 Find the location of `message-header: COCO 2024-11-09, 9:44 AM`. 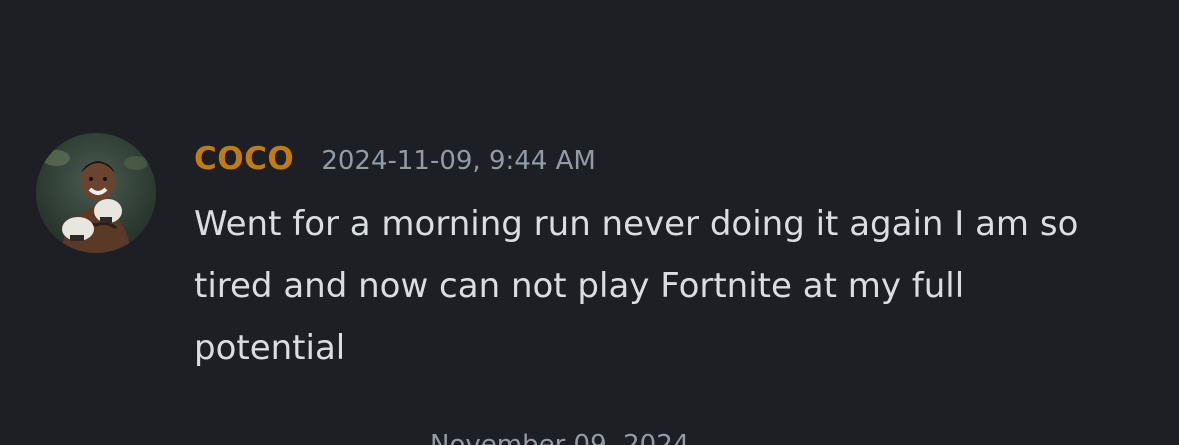

message-header: COCO 2024-11-09, 9:44 AM is located at coordinates (395, 159).